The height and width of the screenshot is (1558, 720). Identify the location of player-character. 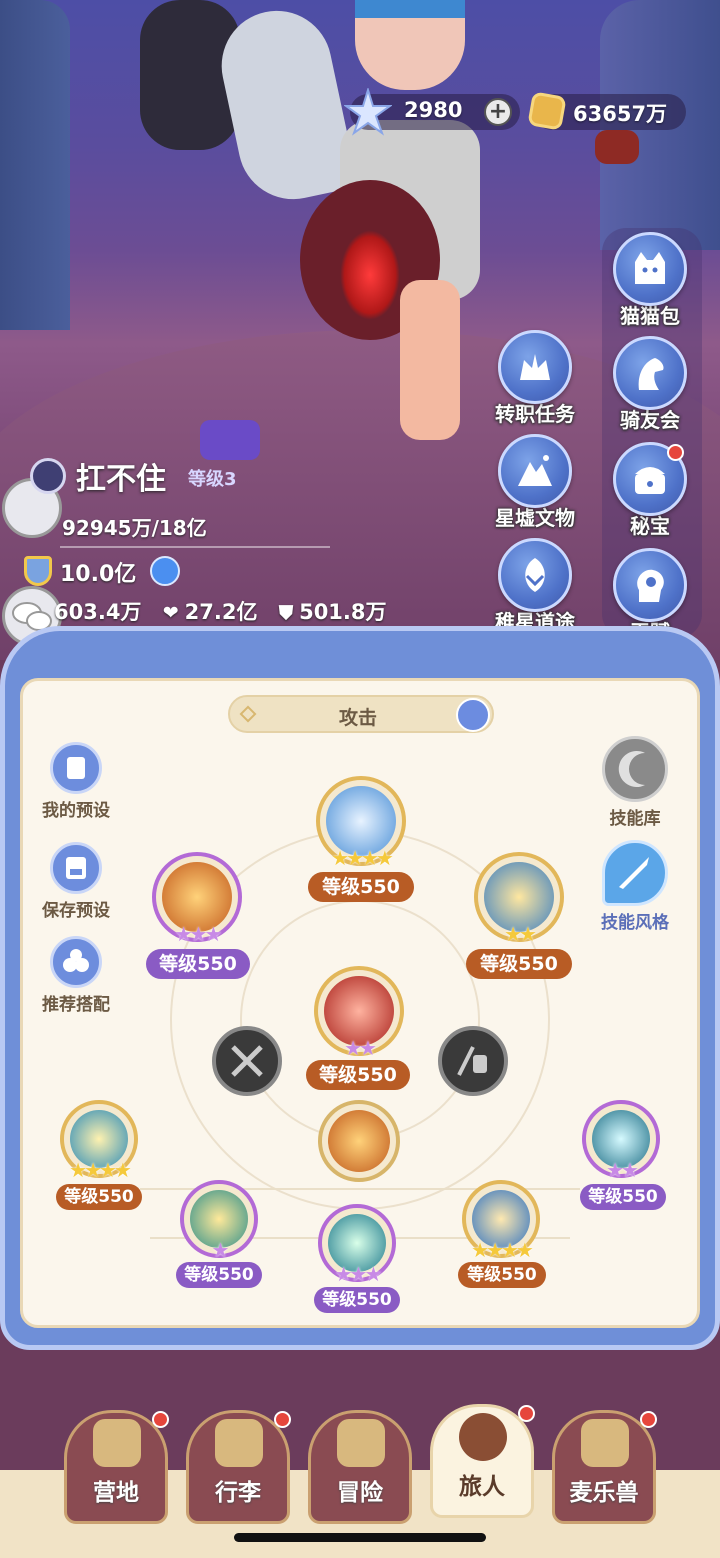
(400, 220).